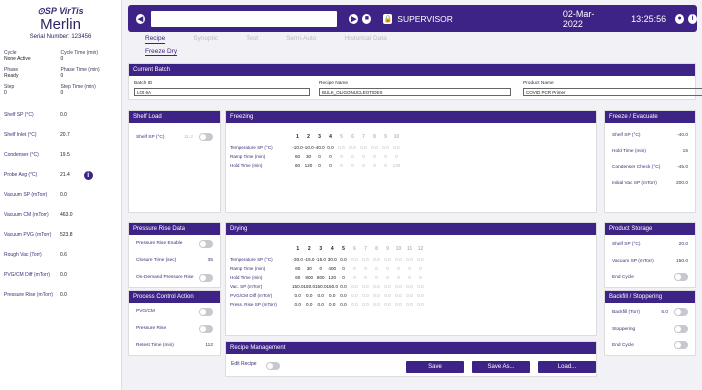  Describe the element at coordinates (308, 147) in the screenshot. I see `step-cell: -10.0` at that location.